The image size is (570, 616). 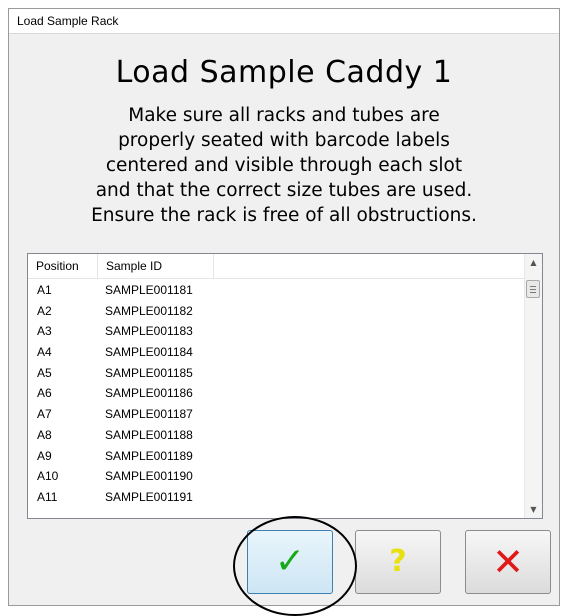 I want to click on table-row: A6 SAMPLE001186, so click(x=277, y=393).